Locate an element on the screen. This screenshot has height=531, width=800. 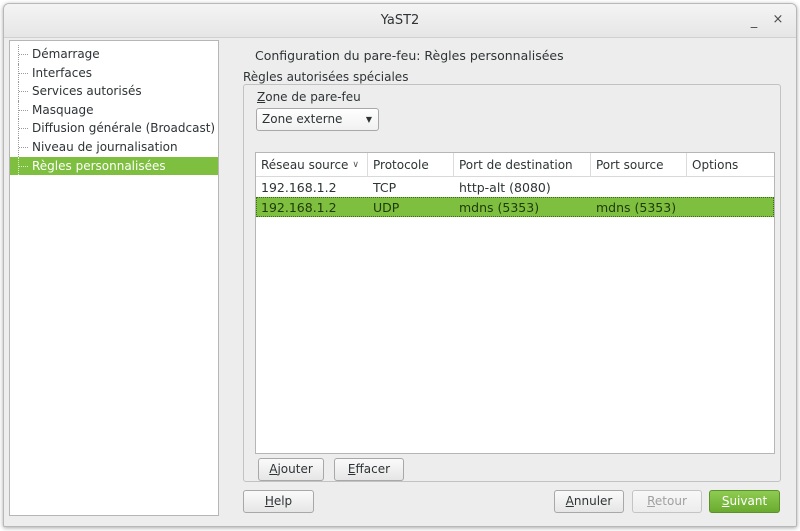
chevron-down-icon: ∨ is located at coordinates (355, 165).